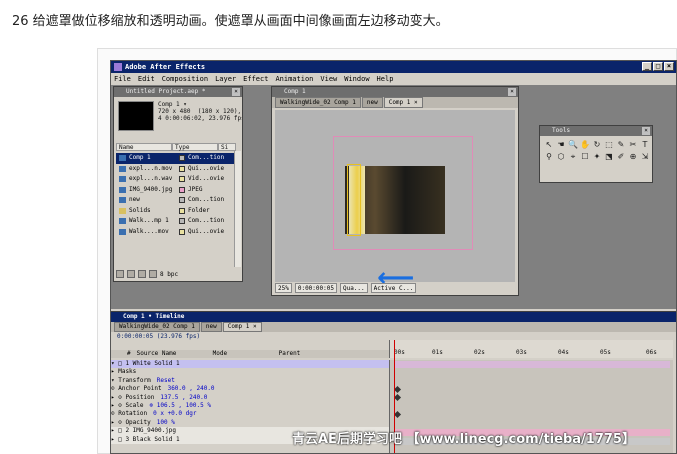 This screenshot has height=454, width=677. I want to click on tutorial-heading: 26 给遮罩做位移缩放和透明动画。使遮罩从画面中间像画面左边移动变大。, so click(230, 21).